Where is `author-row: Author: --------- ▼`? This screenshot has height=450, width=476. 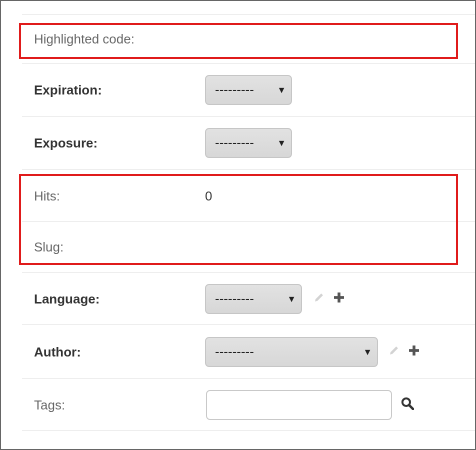 author-row: Author: --------- ▼ is located at coordinates (248, 352).